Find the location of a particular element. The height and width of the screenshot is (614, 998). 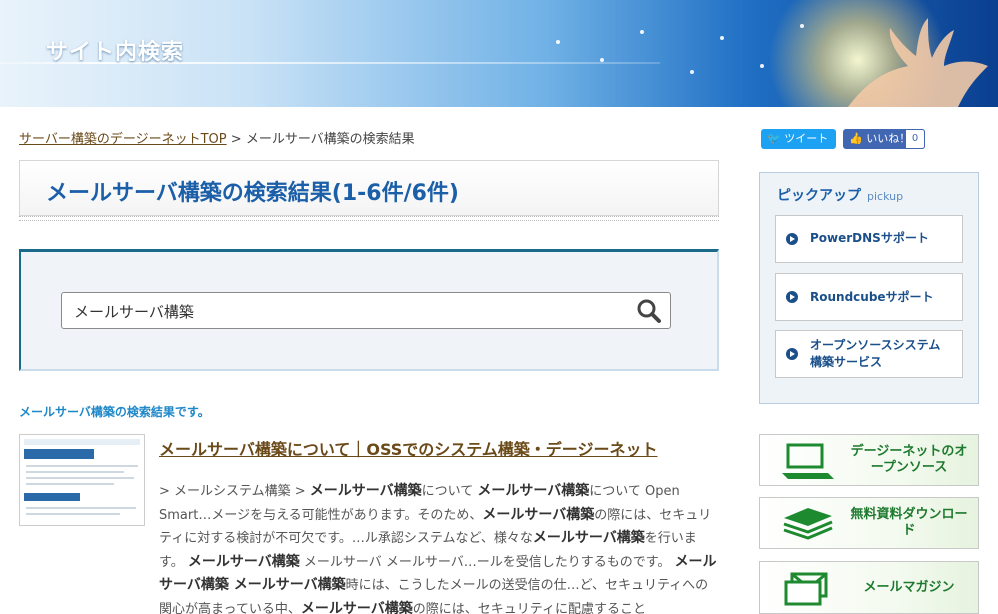

banner-daisynet-oss: デージーネットのオープンソース is located at coordinates (869, 460).